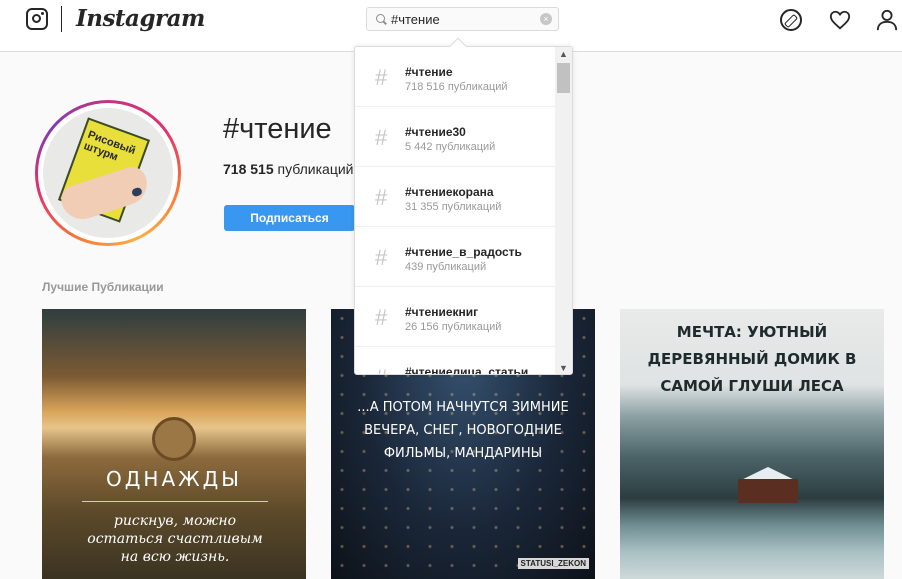  Describe the element at coordinates (289, 218) in the screenshot. I see `follow-button: Подписаться` at that location.